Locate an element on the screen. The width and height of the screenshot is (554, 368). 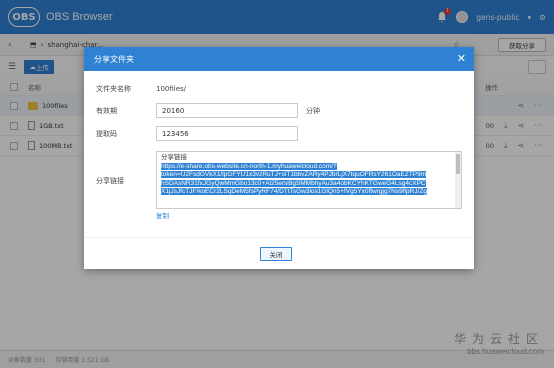
validity-row: 有效期 20160 分钟 is located at coordinates (208, 110).